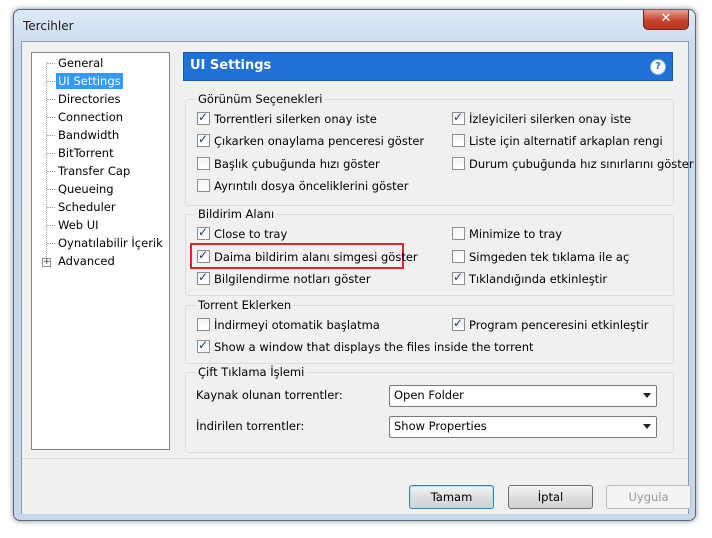  I want to click on confirm-delete-torrents-checkbox: Torrentleri silerken onay iste, so click(287, 118).